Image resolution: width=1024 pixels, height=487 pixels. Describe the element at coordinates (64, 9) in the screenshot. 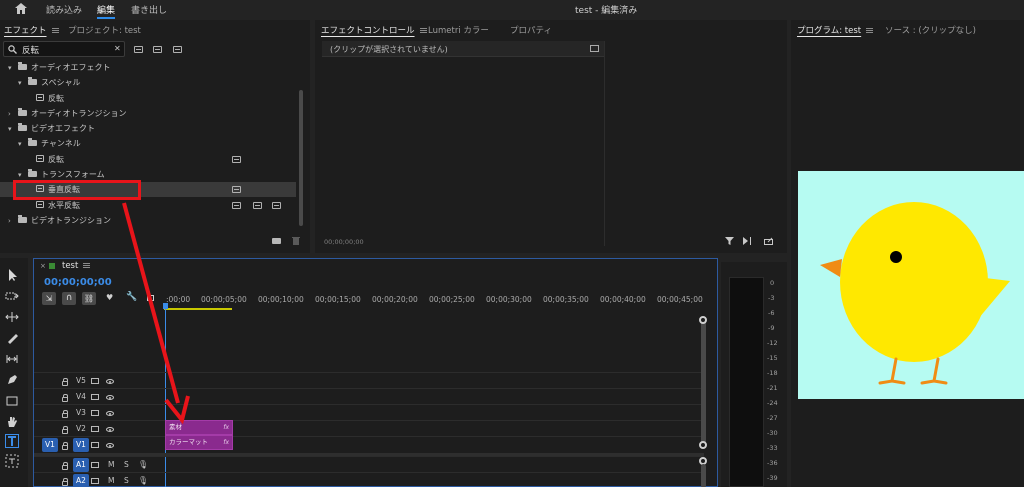

I see `menu-import: 読み込み` at that location.